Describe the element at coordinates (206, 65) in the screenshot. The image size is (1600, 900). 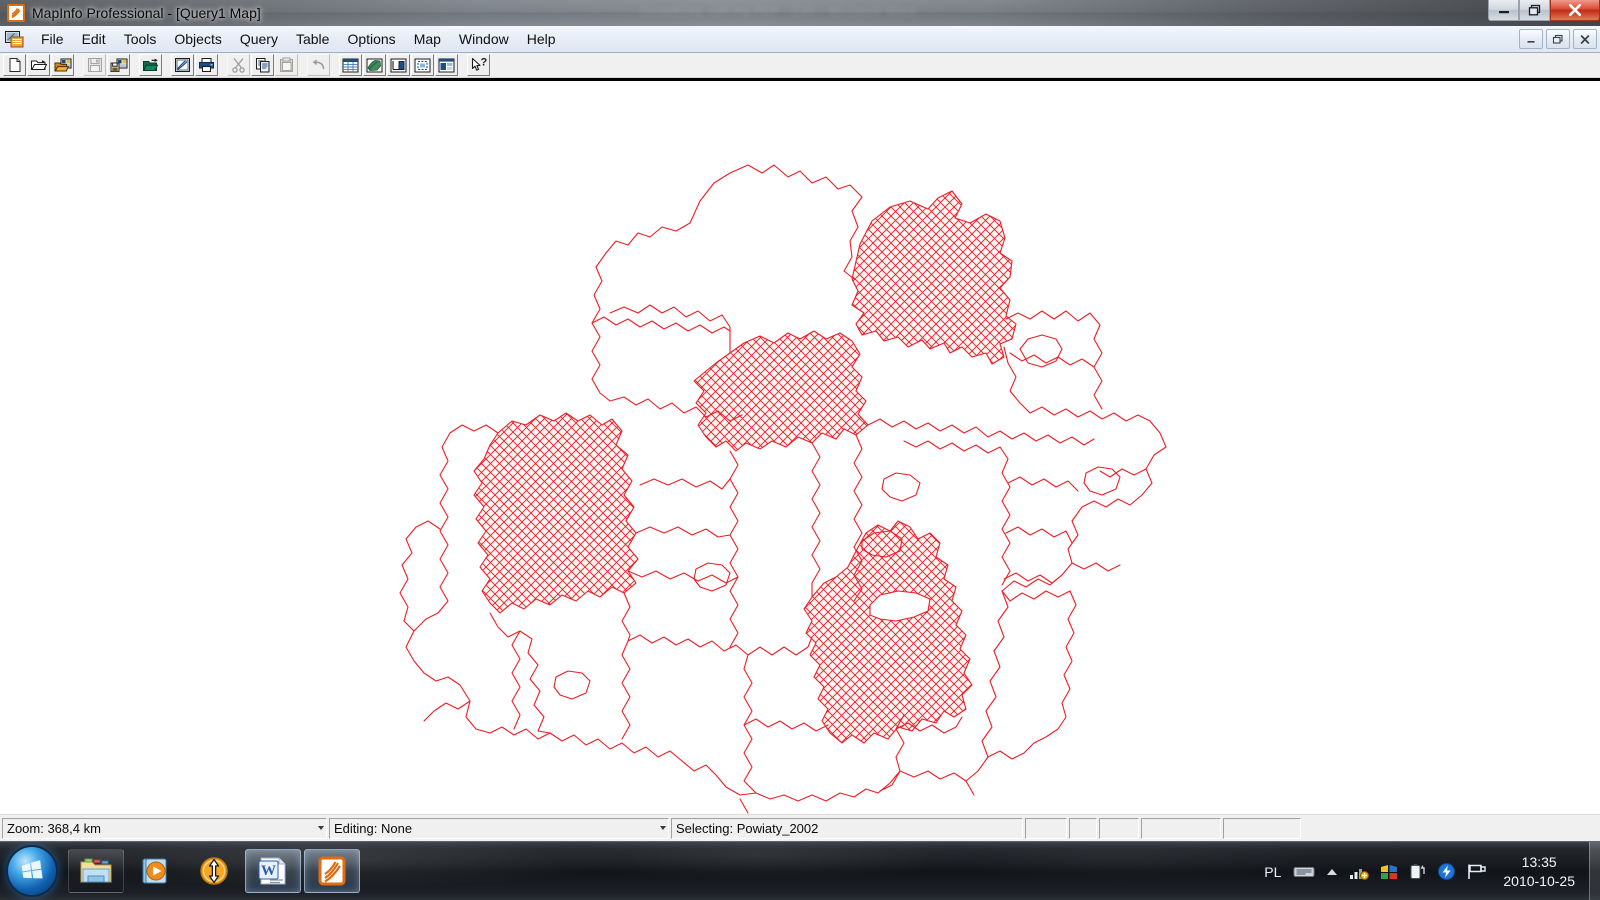
I see `printer-icon` at that location.